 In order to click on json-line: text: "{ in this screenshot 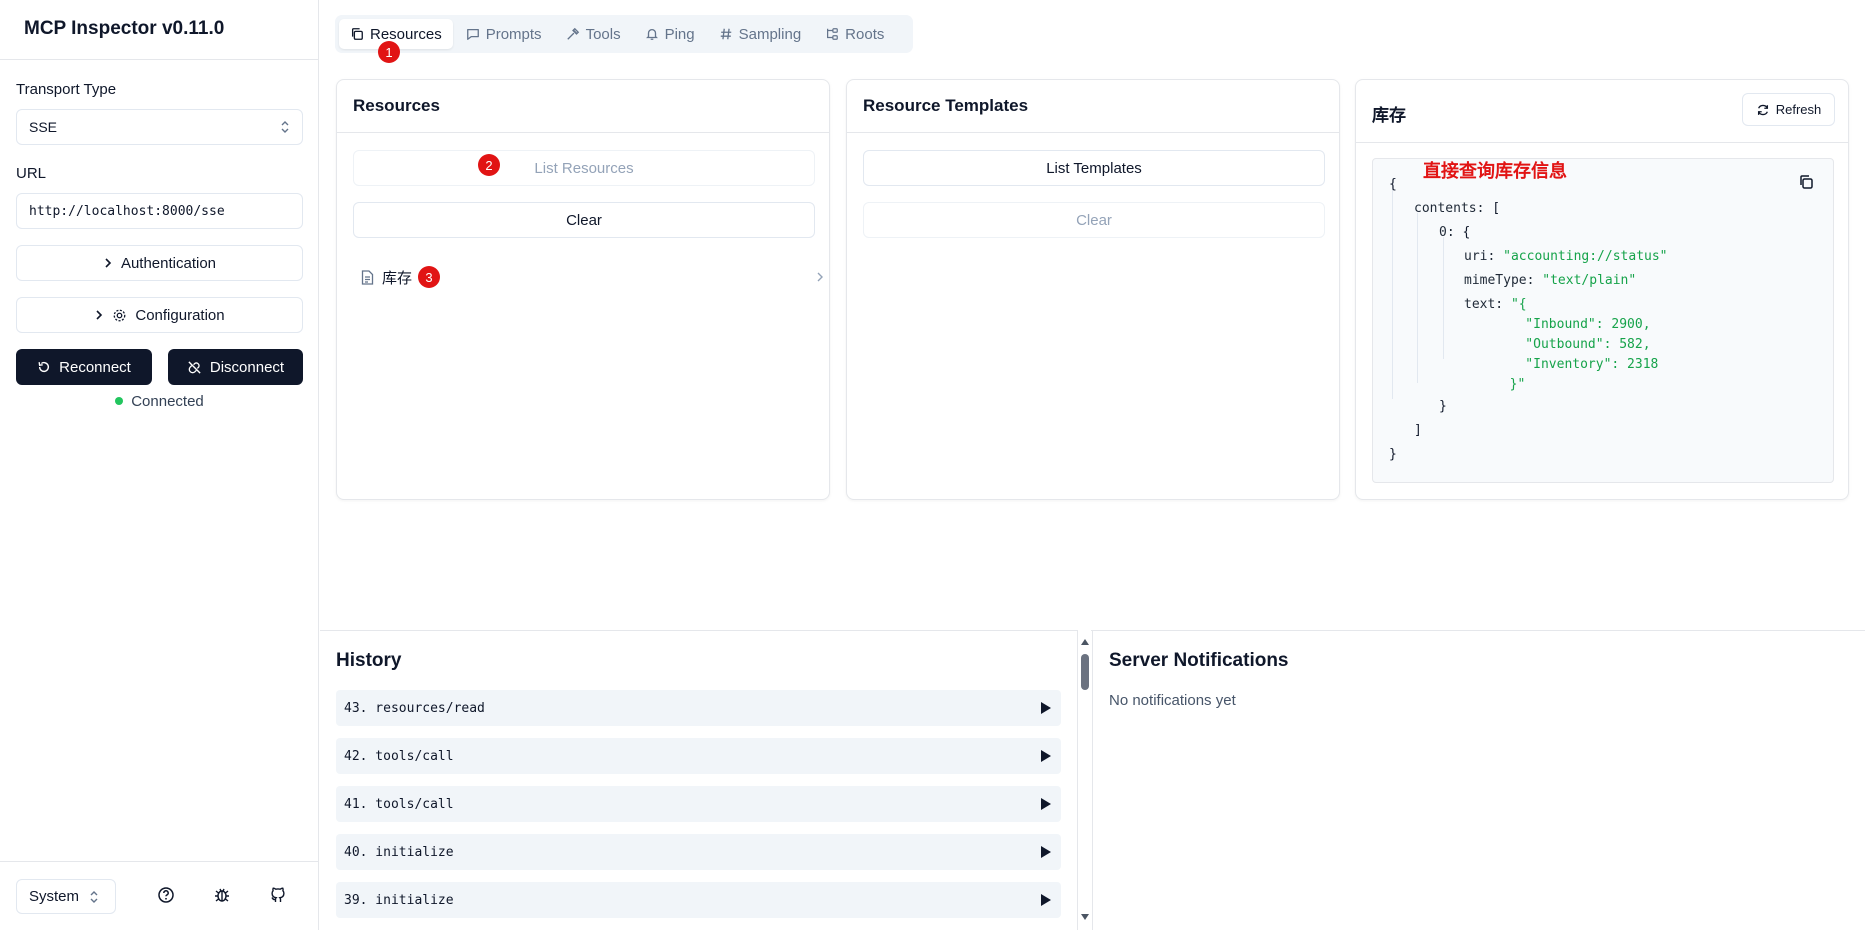, I will do `click(1495, 304)`.